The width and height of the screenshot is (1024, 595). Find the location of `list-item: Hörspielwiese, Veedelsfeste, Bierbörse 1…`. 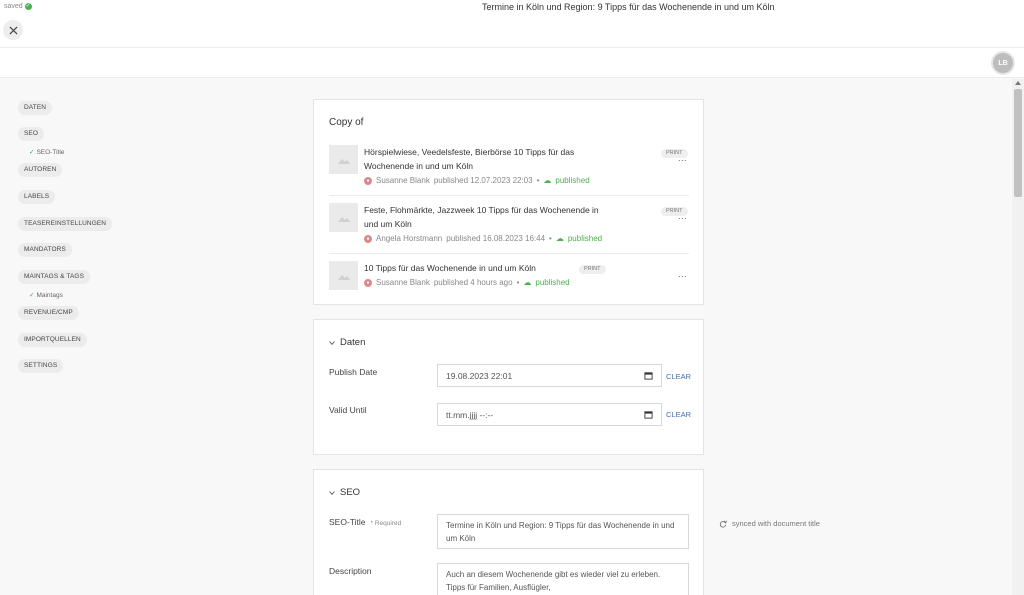

list-item: Hörspielwiese, Veedelsfeste, Bierbörse 1… is located at coordinates (509, 169).